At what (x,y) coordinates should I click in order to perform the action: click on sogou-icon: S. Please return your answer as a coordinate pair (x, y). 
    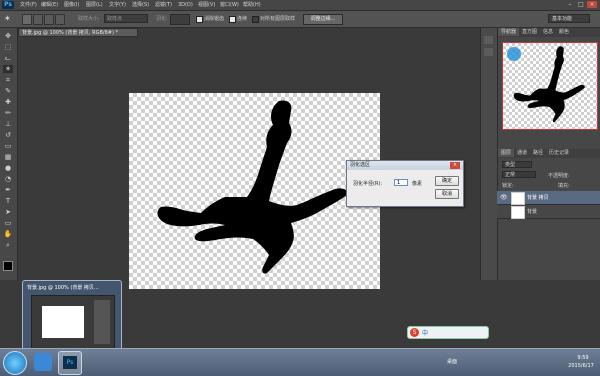
    Looking at the image, I should click on (414, 332).